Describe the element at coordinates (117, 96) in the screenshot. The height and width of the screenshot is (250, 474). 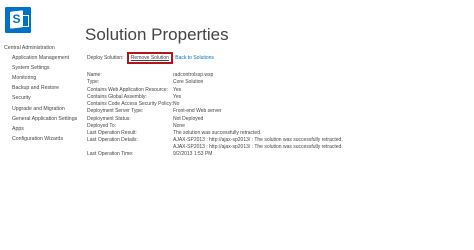
I see `property-label: Contains Global Assembly:` at that location.